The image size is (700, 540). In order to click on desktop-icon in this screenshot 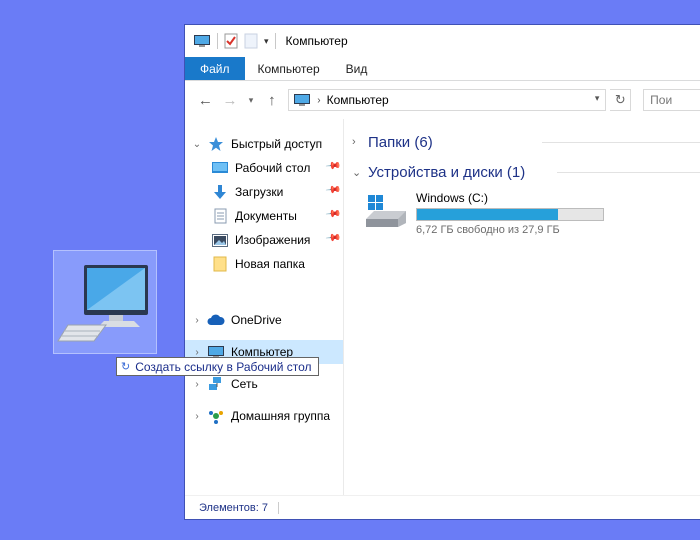, I will do `click(220, 168)`.